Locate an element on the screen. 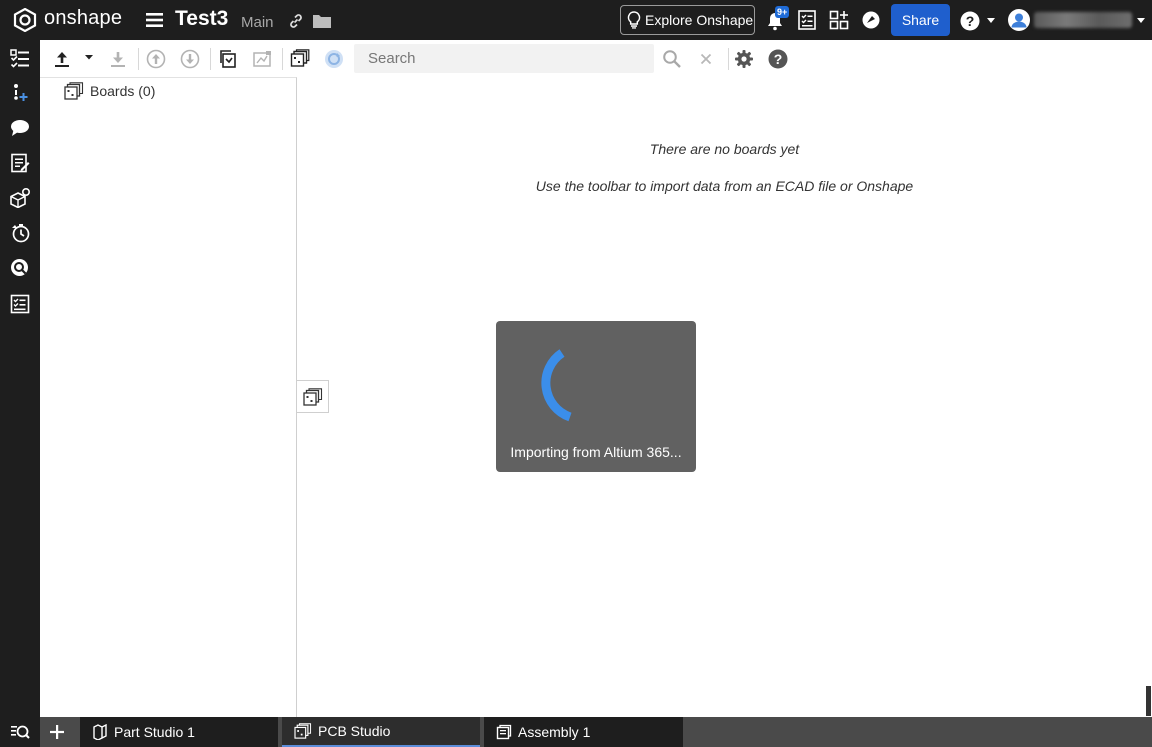 The width and height of the screenshot is (1152, 747). explore-onshape-button: Explore Onshape is located at coordinates (687, 20).